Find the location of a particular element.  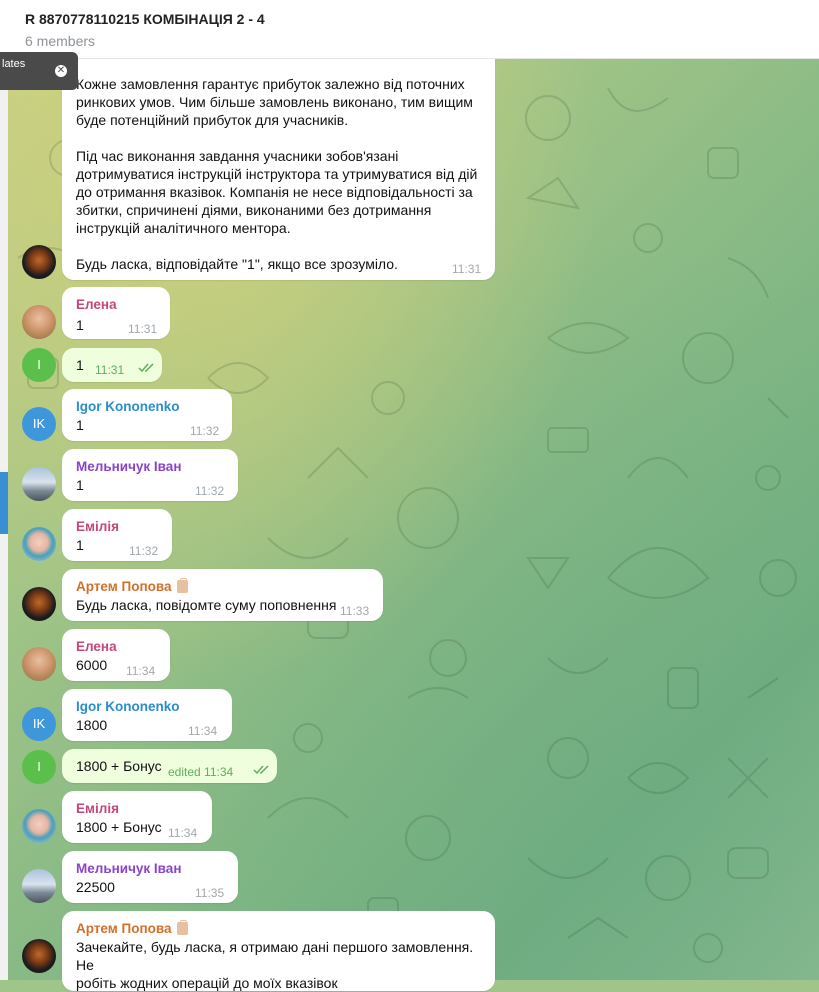

message-bubble: 1800 + Бонус edited 11:34 is located at coordinates (169, 766).